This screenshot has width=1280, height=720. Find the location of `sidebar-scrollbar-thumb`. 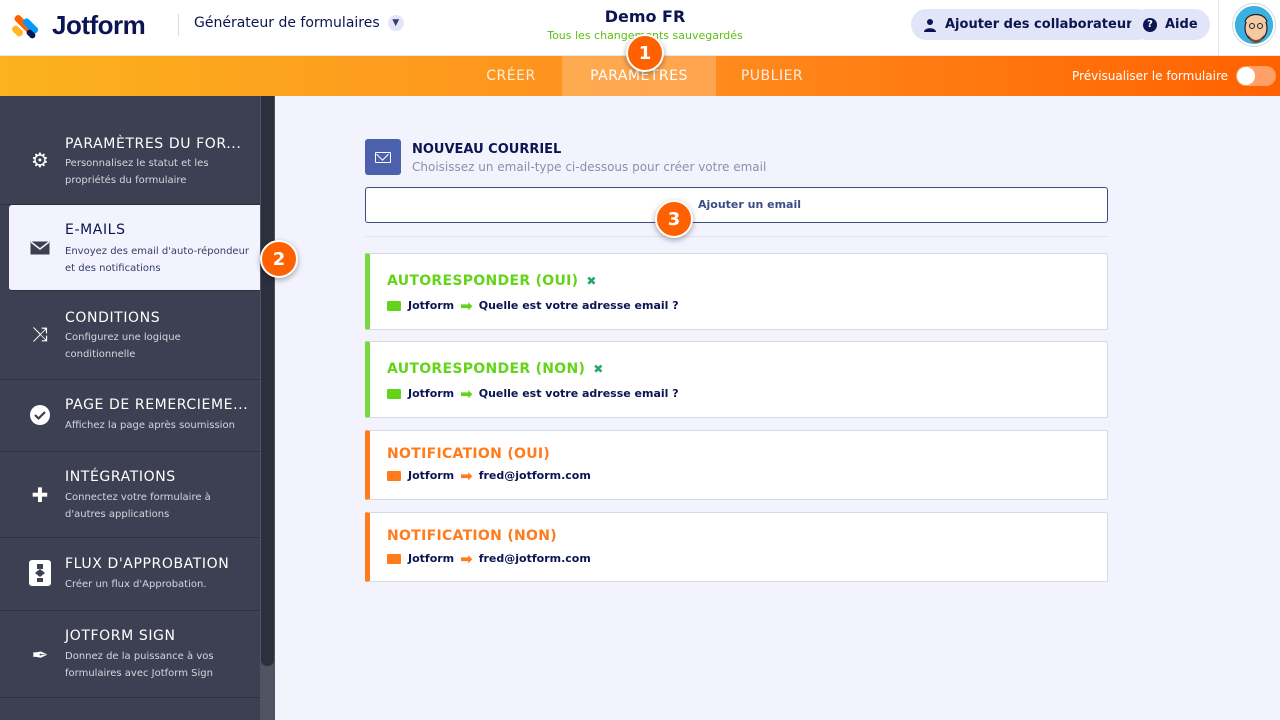

sidebar-scrollbar-thumb is located at coordinates (267, 381).